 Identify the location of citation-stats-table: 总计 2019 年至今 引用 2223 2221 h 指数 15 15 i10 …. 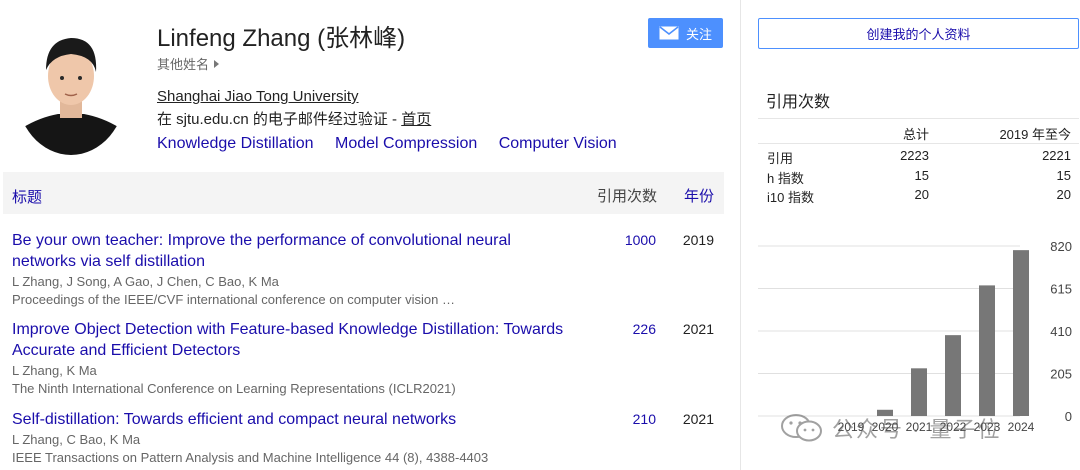
(918, 161).